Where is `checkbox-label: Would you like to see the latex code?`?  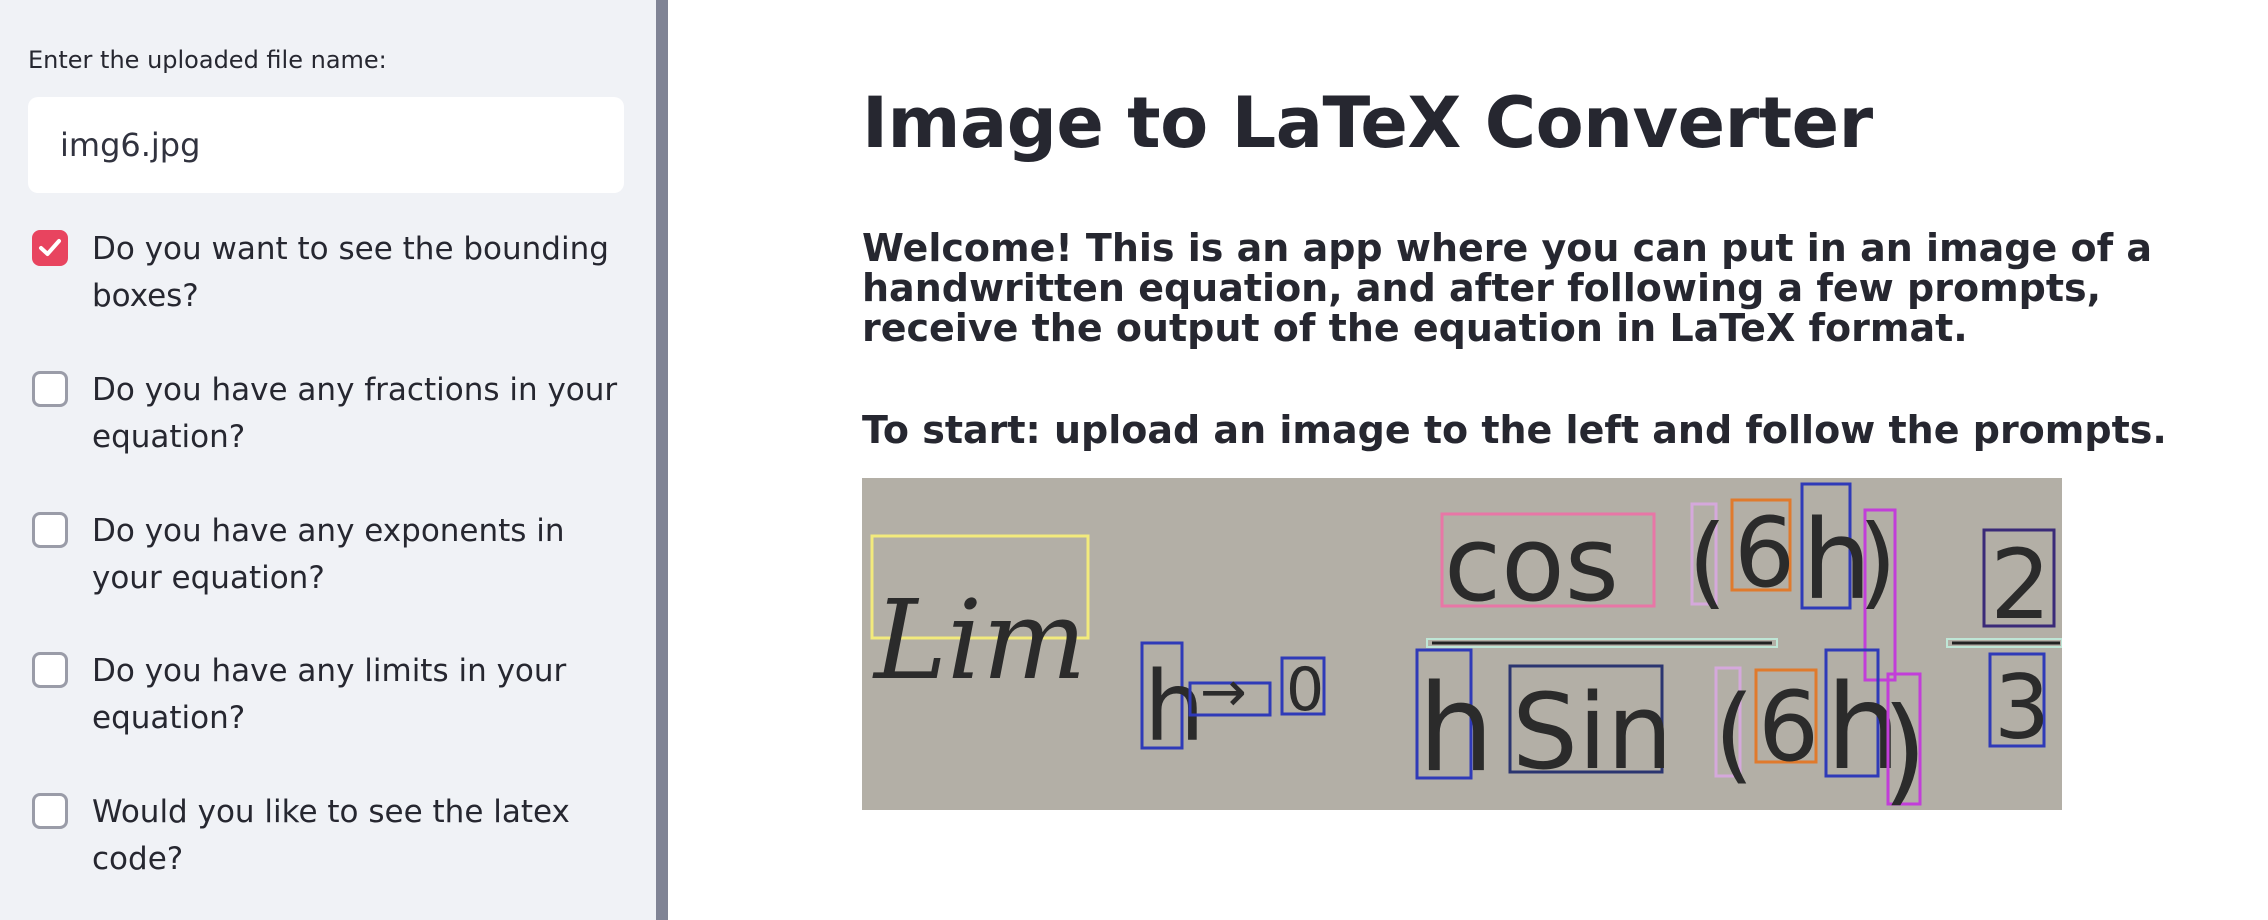
checkbox-label: Would you like to see the latex code? is located at coordinates (331, 835).